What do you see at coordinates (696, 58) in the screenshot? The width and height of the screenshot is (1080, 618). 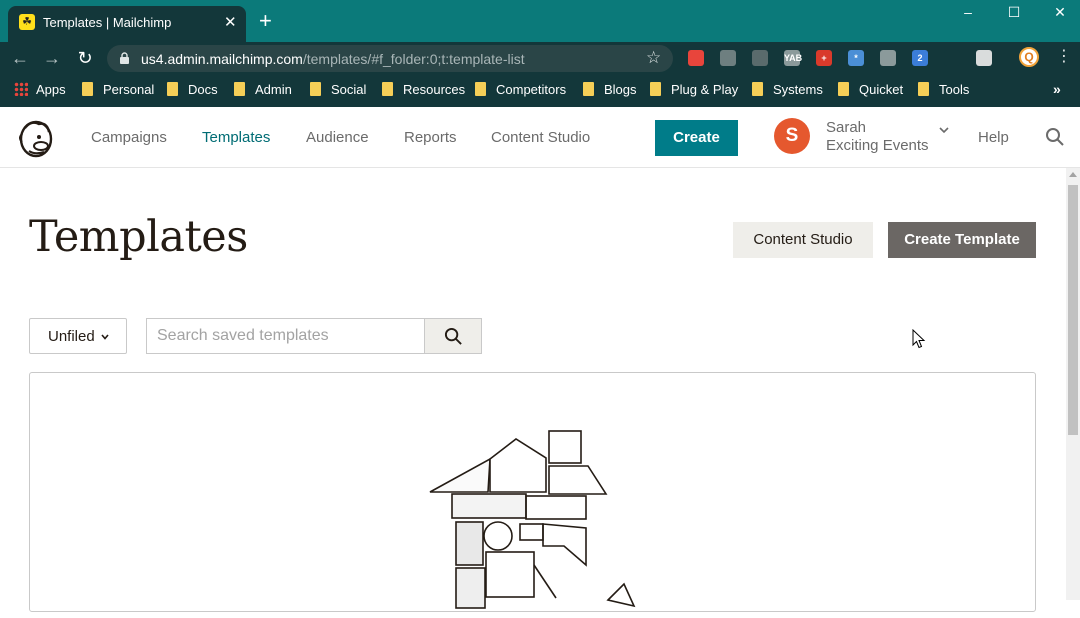 I see `pinwheel-extension-icon` at bounding box center [696, 58].